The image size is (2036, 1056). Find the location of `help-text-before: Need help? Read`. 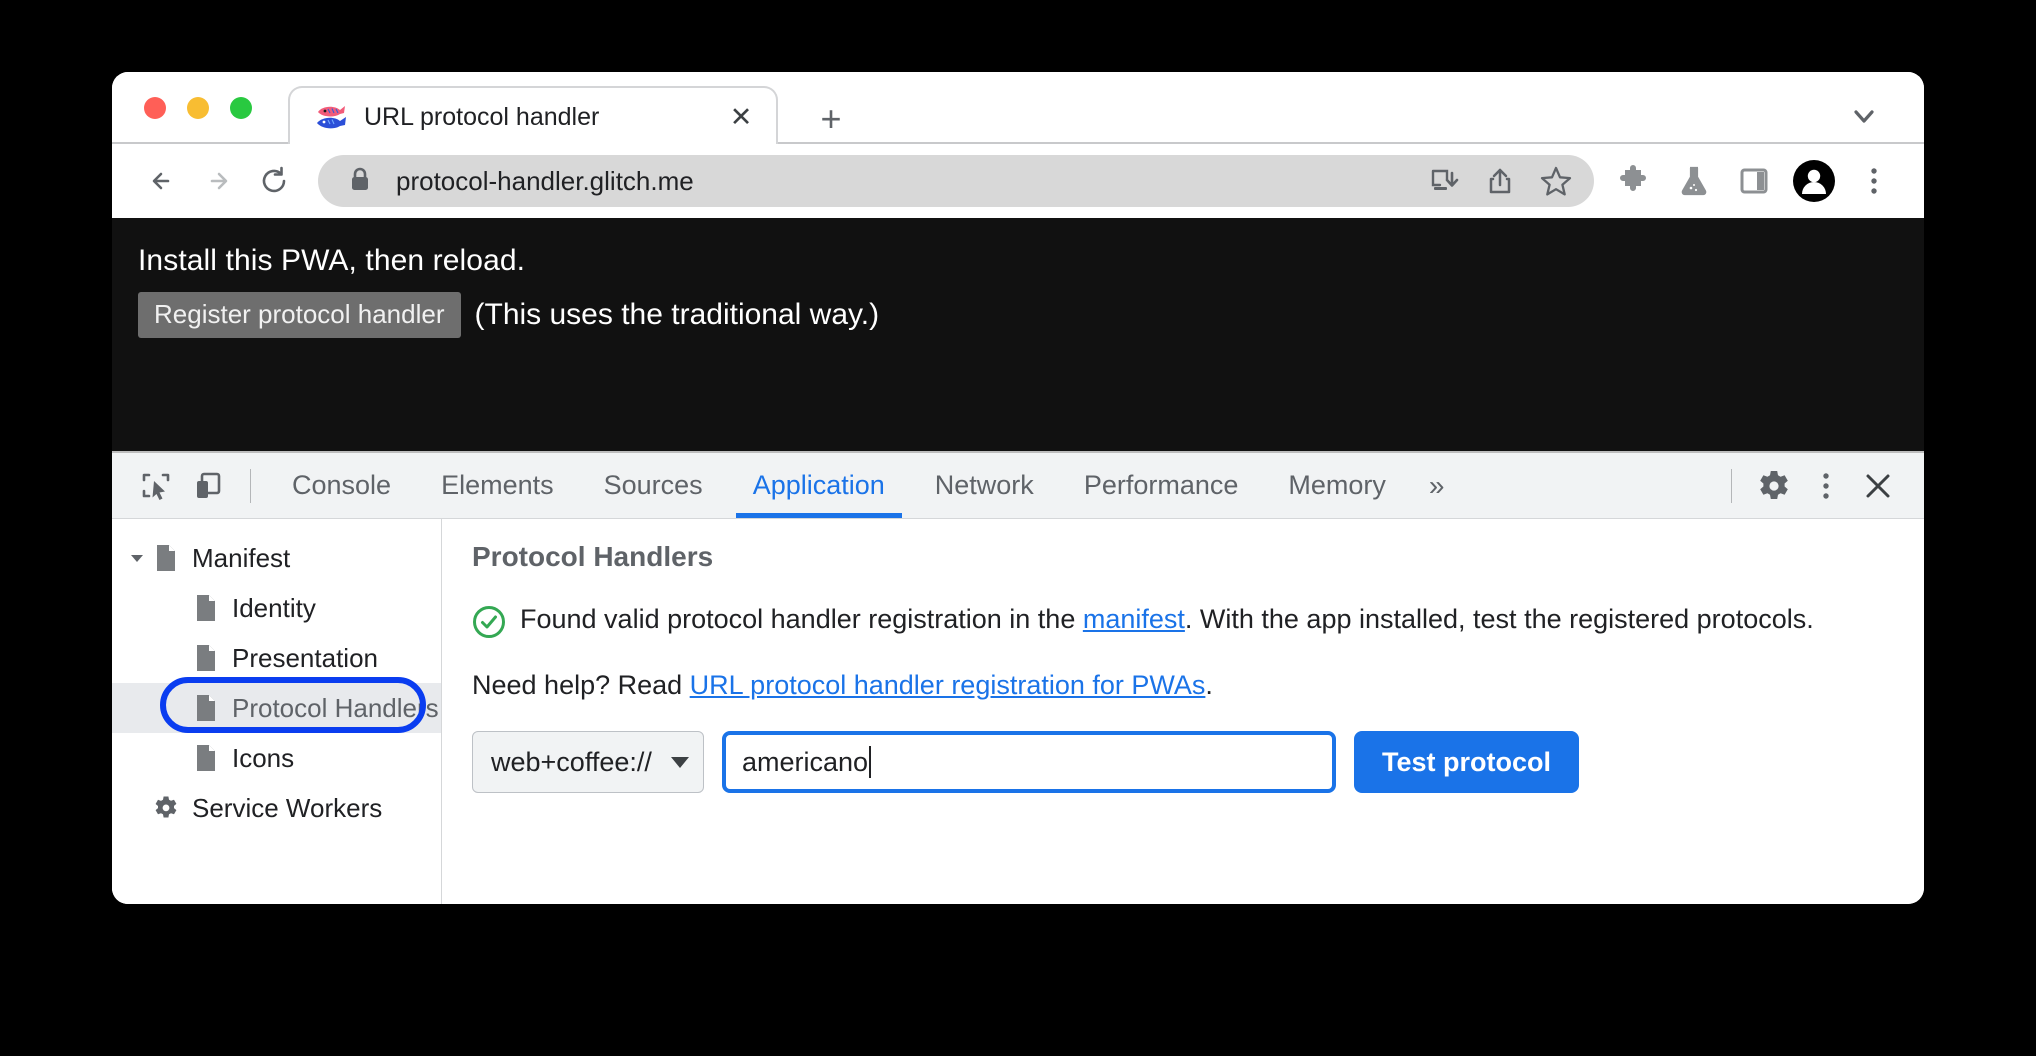

help-text-before: Need help? Read is located at coordinates (581, 685).